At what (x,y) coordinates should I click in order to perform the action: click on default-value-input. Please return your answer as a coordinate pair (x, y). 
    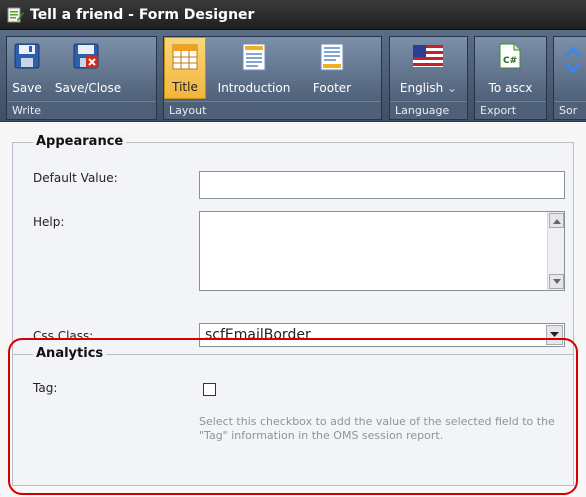
    Looking at the image, I should click on (382, 185).